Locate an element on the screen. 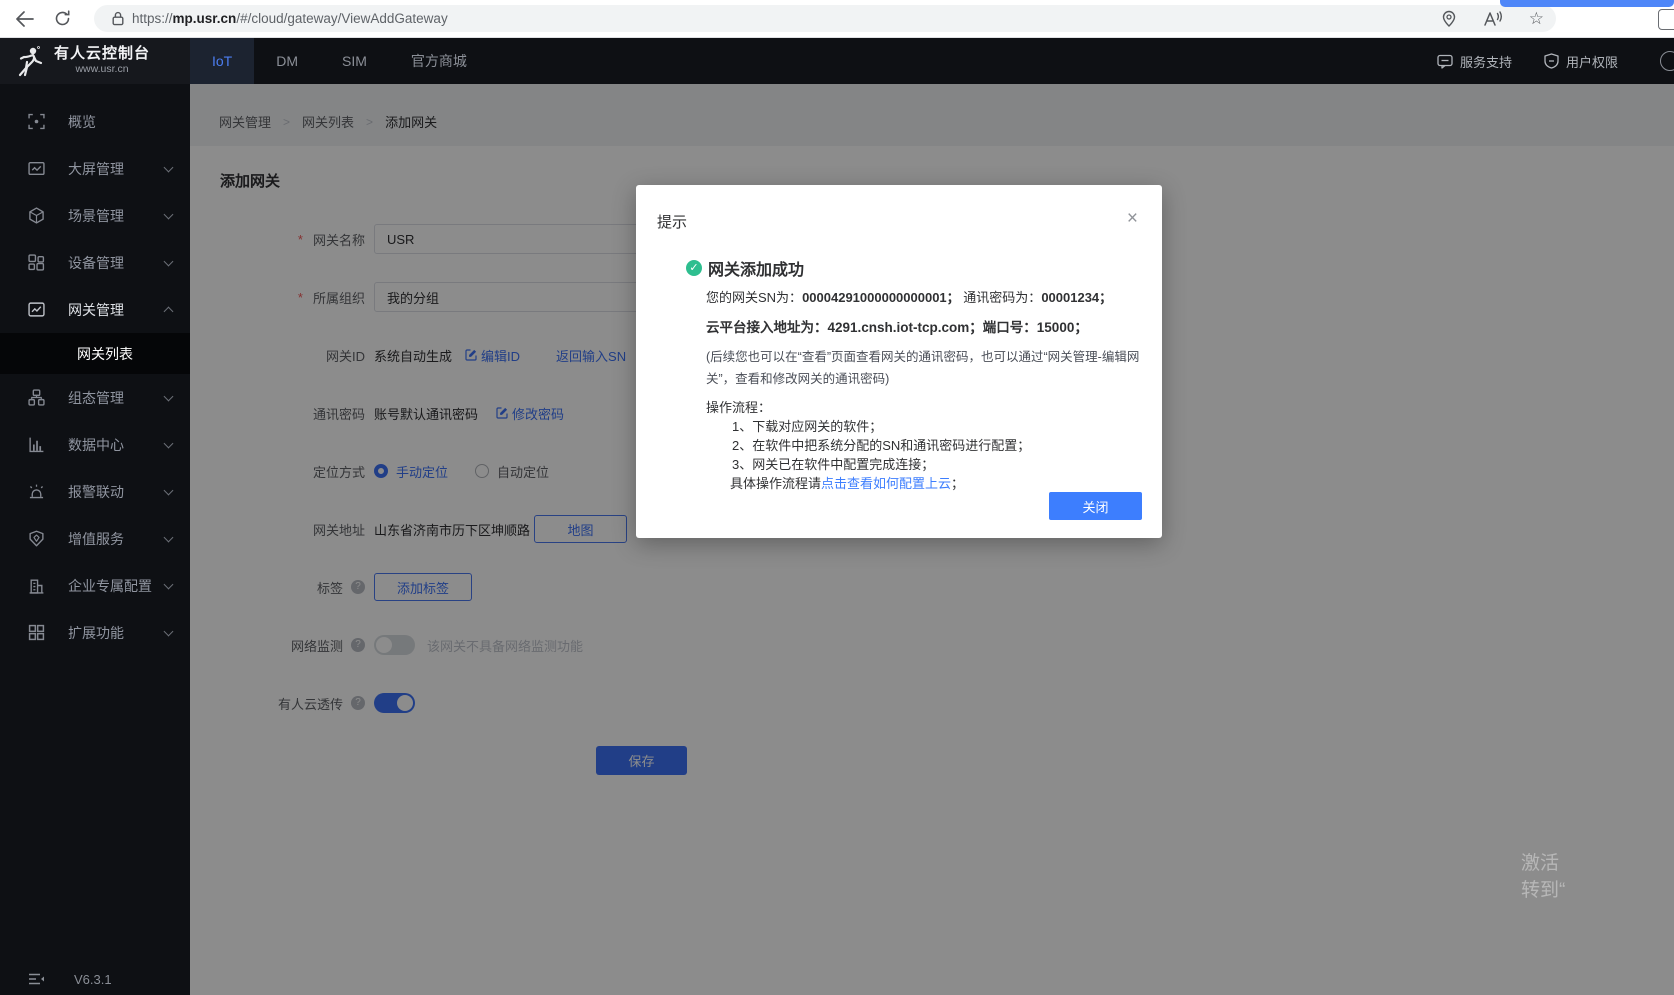 The image size is (1674, 995). sidebar-item-device-mgmt: 设备管理 is located at coordinates (95, 262).